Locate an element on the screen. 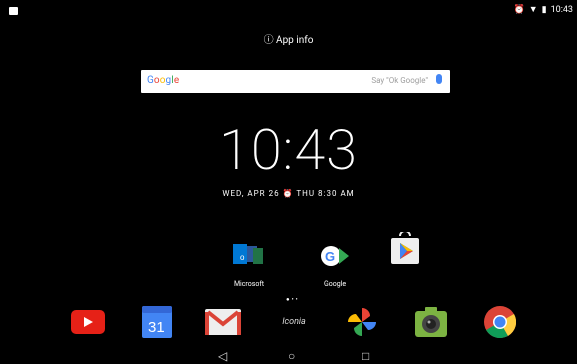  calendar-app: 31 is located at coordinates (157, 322).